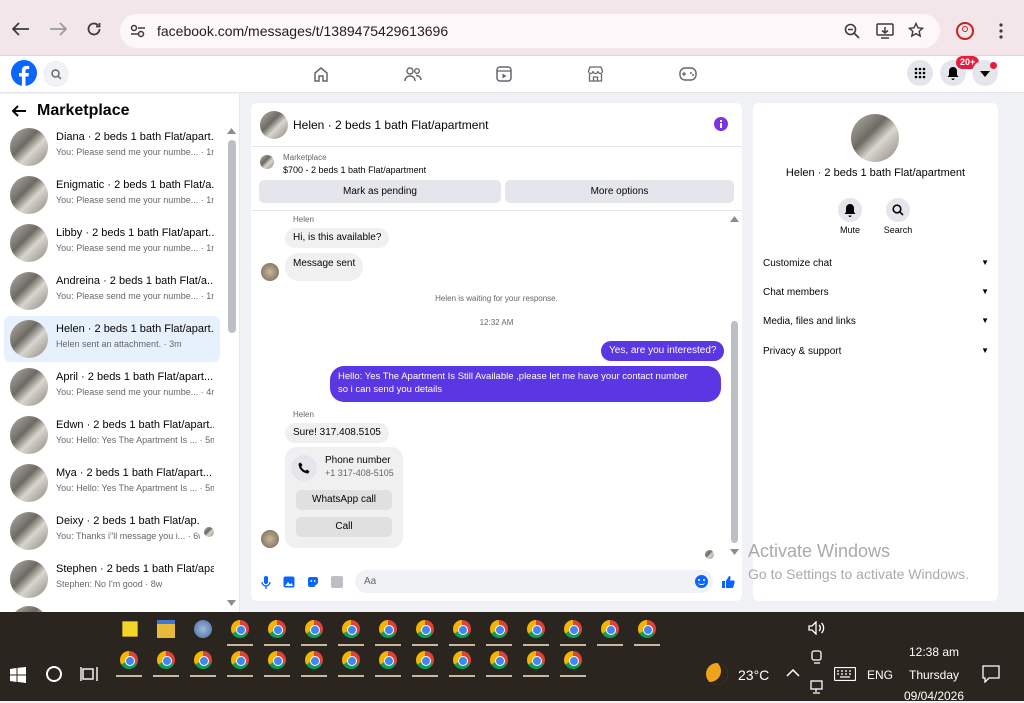 Image resolution: width=1024 pixels, height=703 pixels. I want to click on whatsapp-call-button: WhatsApp call, so click(344, 500).